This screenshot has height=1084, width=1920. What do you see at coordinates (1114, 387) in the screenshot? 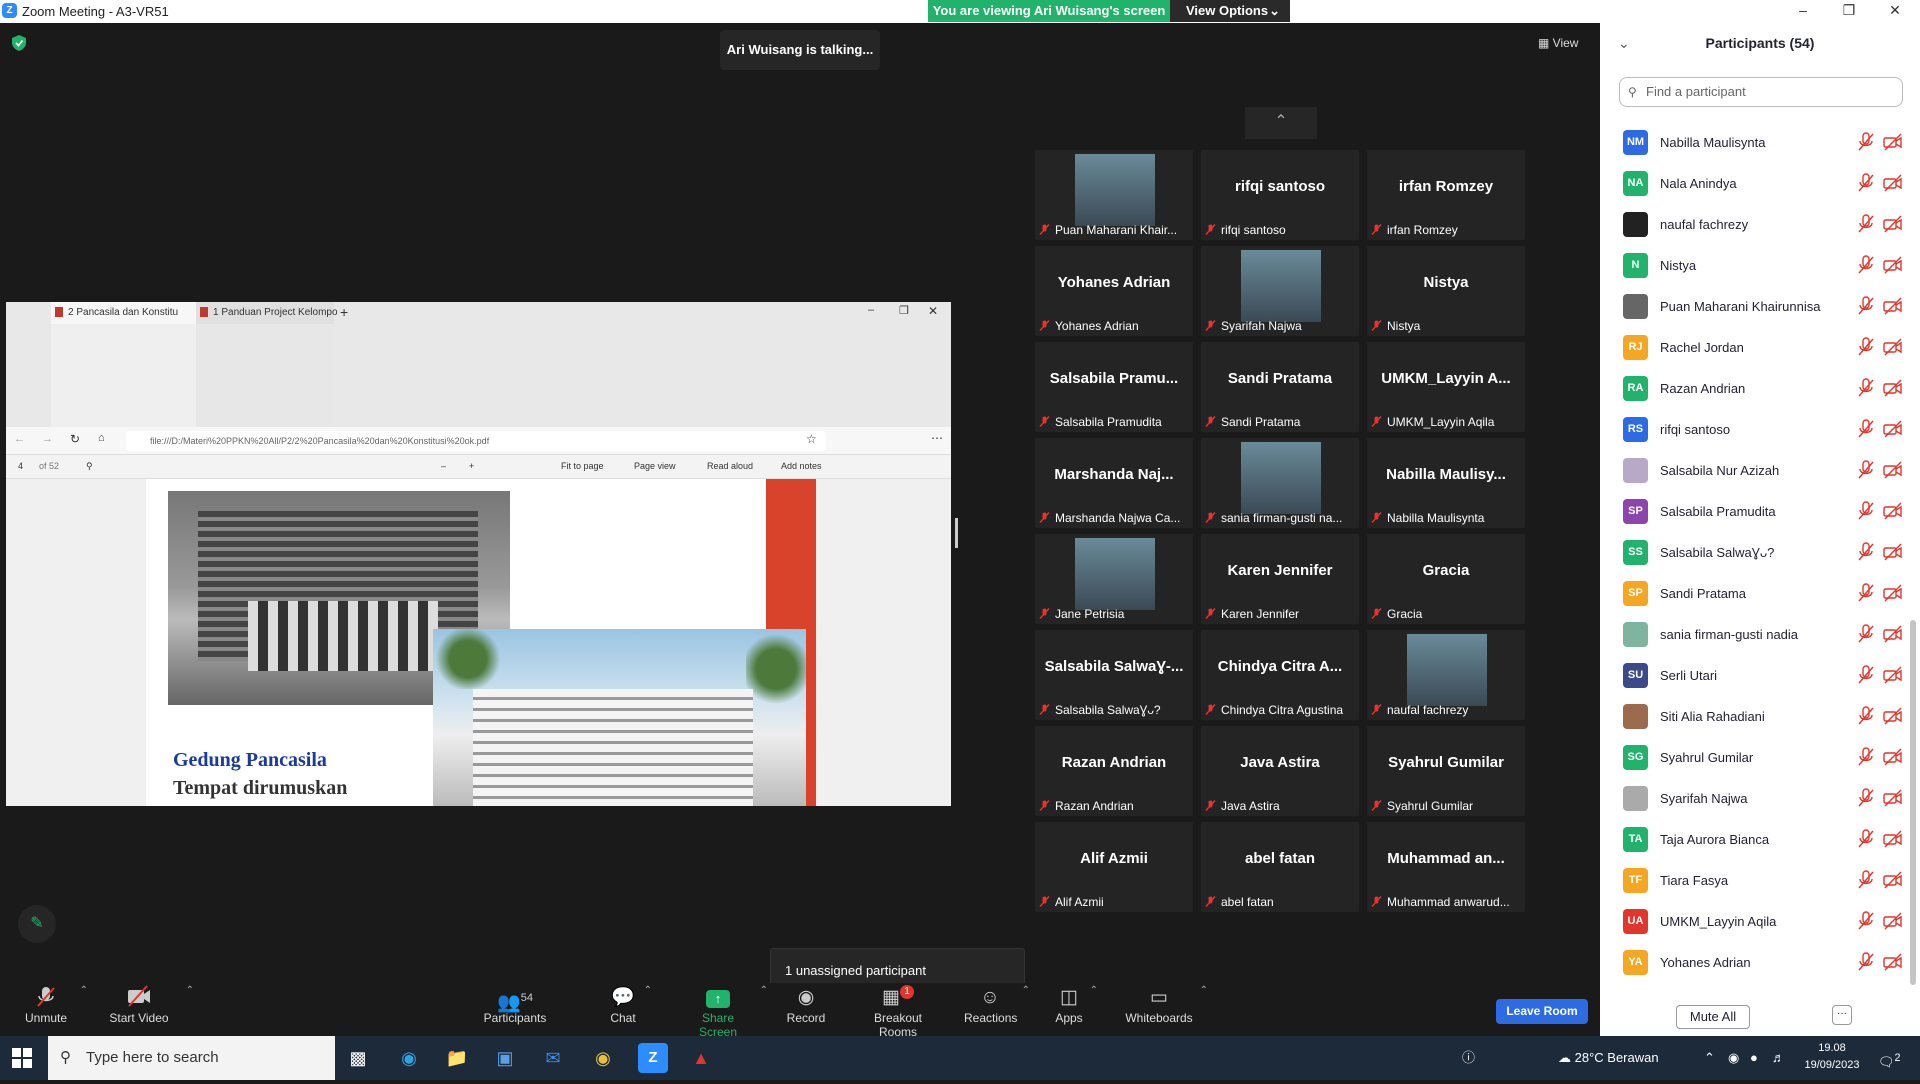
I see `video-tile: Salsabila Pramu... Salsabila Pramudita` at bounding box center [1114, 387].